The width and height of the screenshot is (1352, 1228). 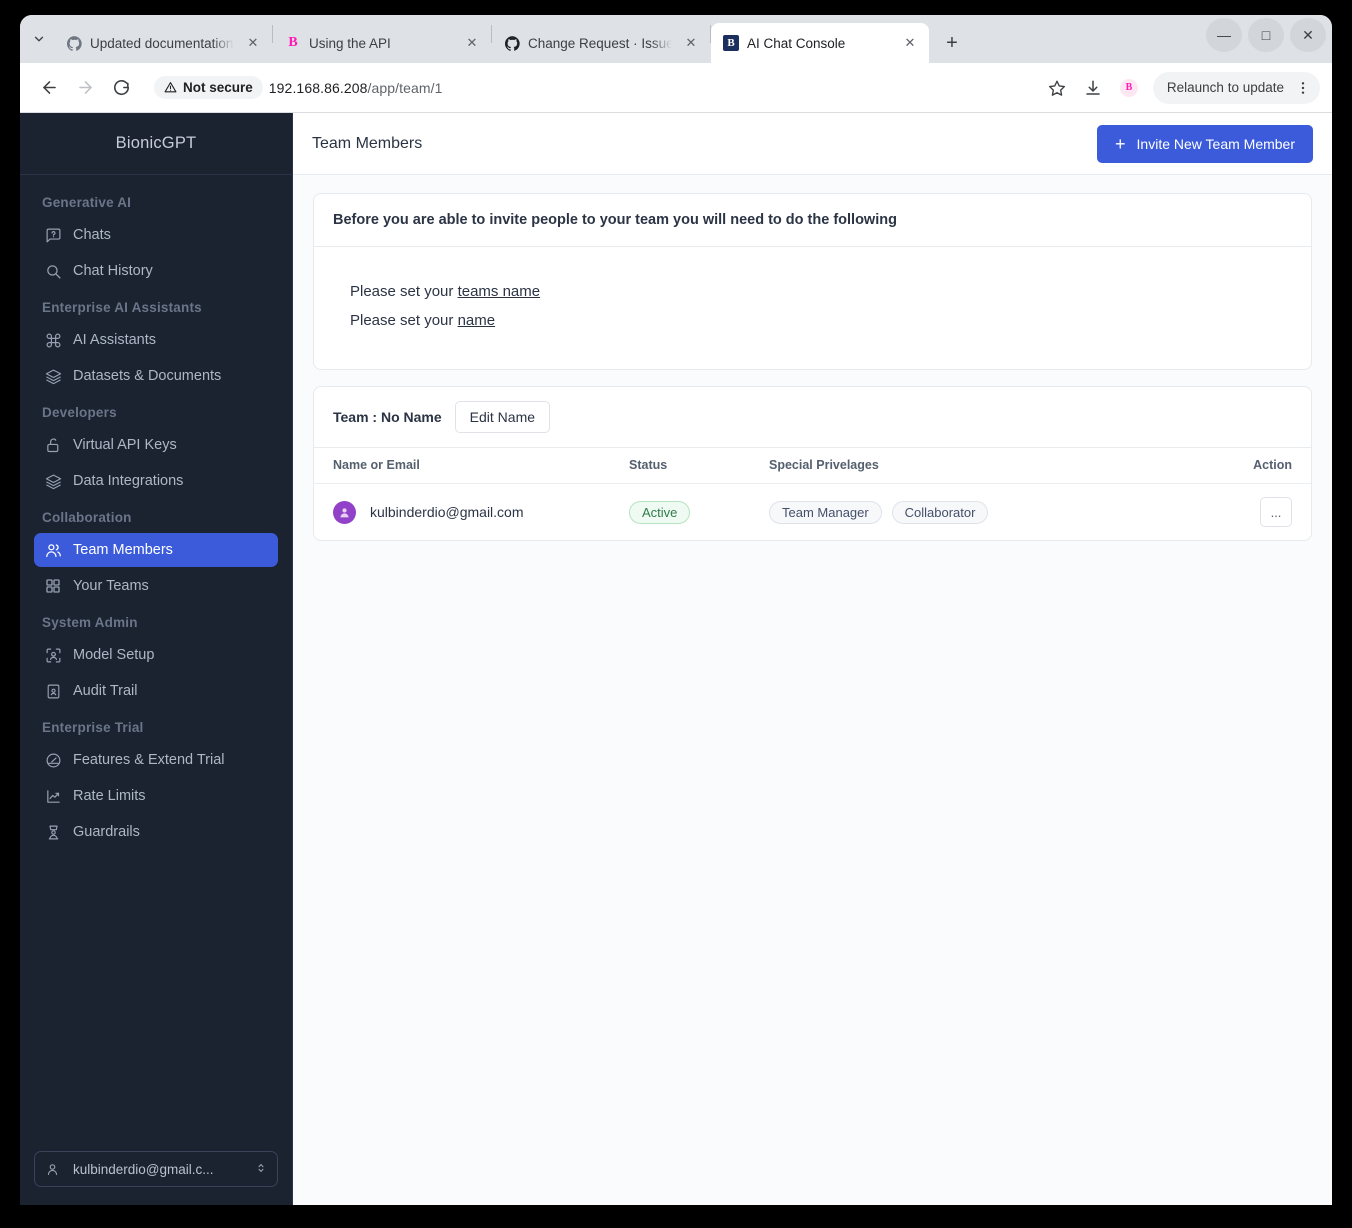 I want to click on sidebar-item-ai-assistants: AI Assistants, so click(x=156, y=340).